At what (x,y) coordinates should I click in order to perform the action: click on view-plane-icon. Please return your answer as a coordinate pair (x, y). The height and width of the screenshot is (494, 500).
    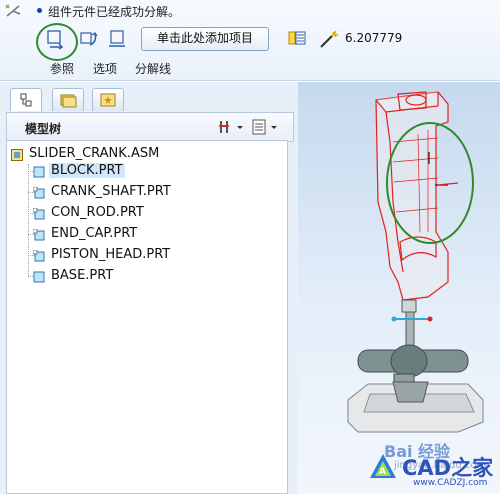
    Looking at the image, I should click on (117, 39).